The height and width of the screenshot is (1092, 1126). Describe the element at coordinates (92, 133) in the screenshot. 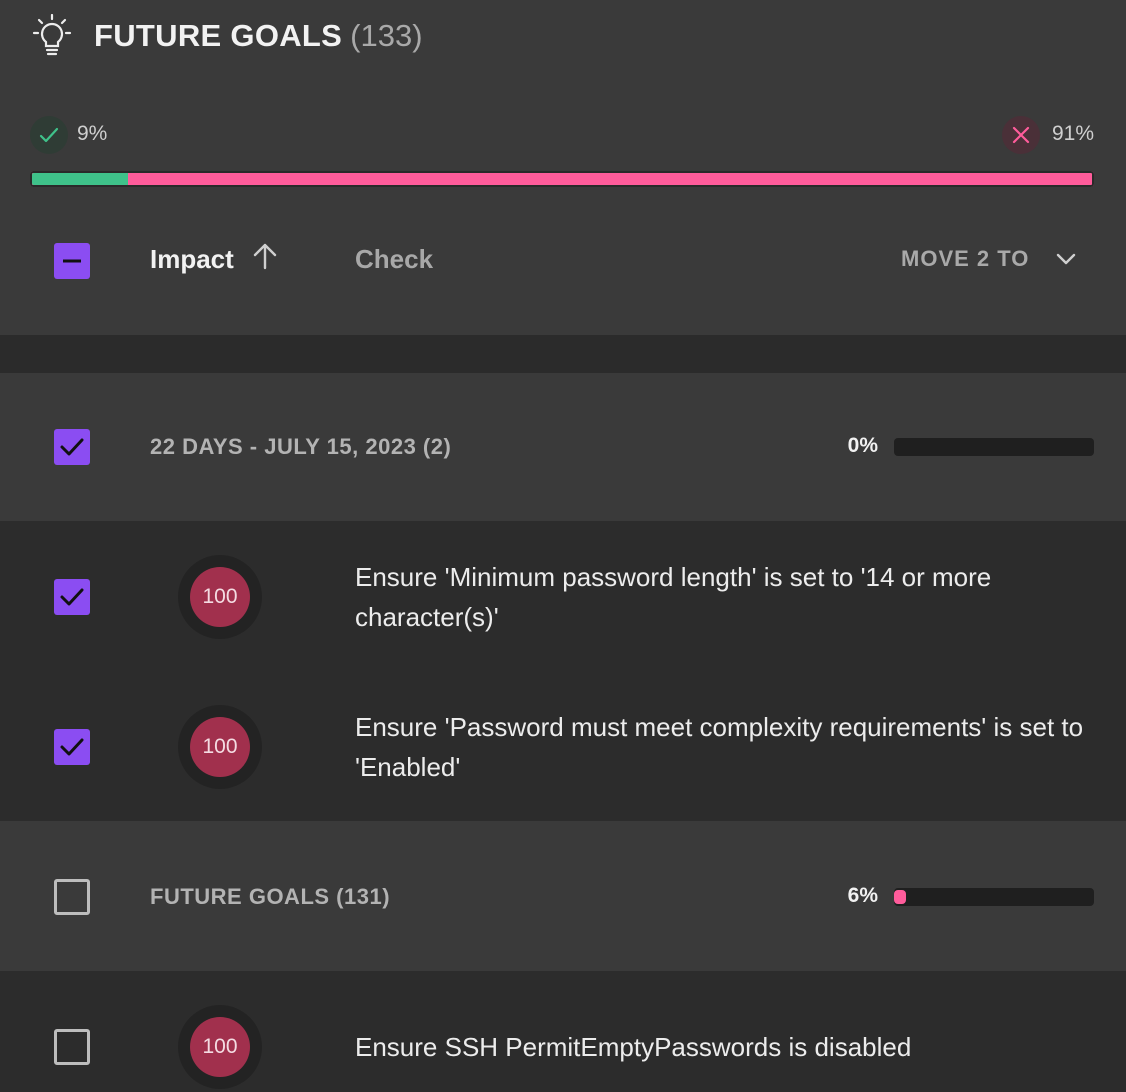

I see `pass-percentage: 9%` at that location.